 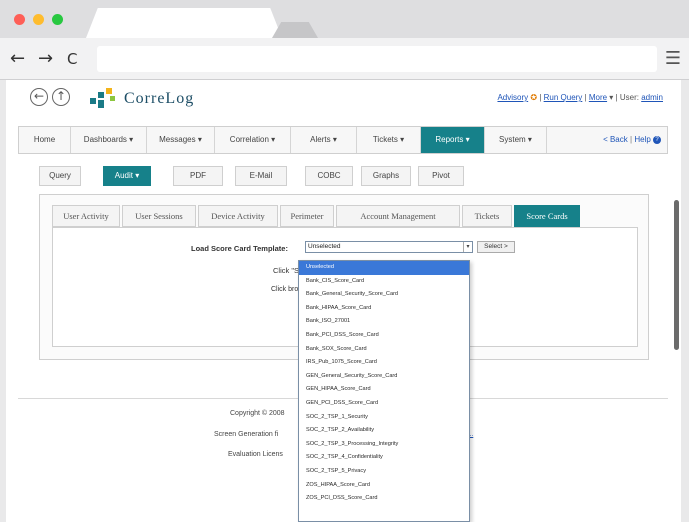 I want to click on nav-reports: Reports ▾, so click(x=453, y=140).